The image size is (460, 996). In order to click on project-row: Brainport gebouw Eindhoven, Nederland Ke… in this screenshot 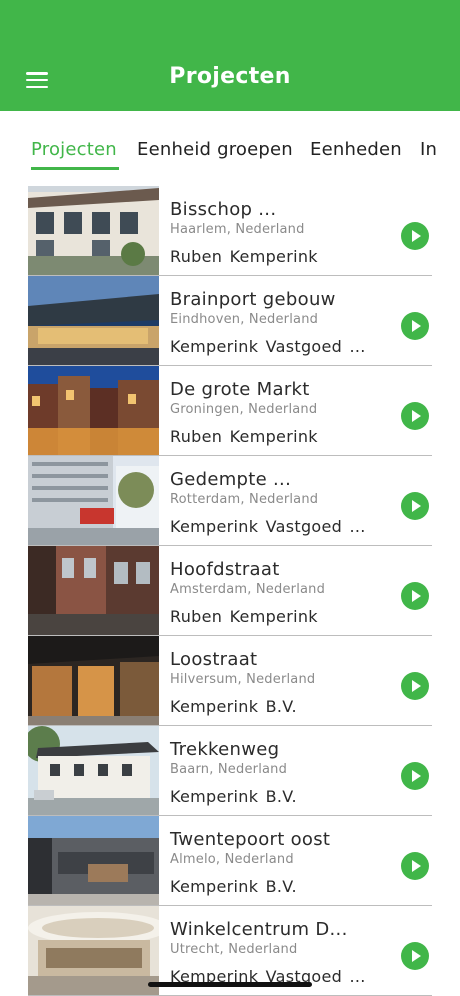, I will do `click(230, 321)`.